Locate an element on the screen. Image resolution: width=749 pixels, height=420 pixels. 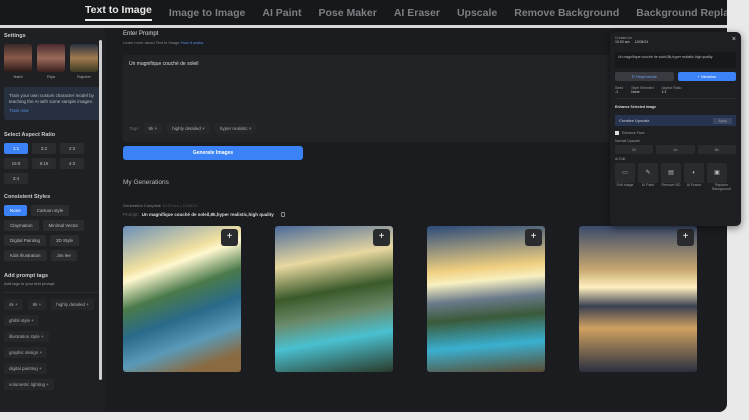
edit-label: Edit Image is located at coordinates (625, 185).